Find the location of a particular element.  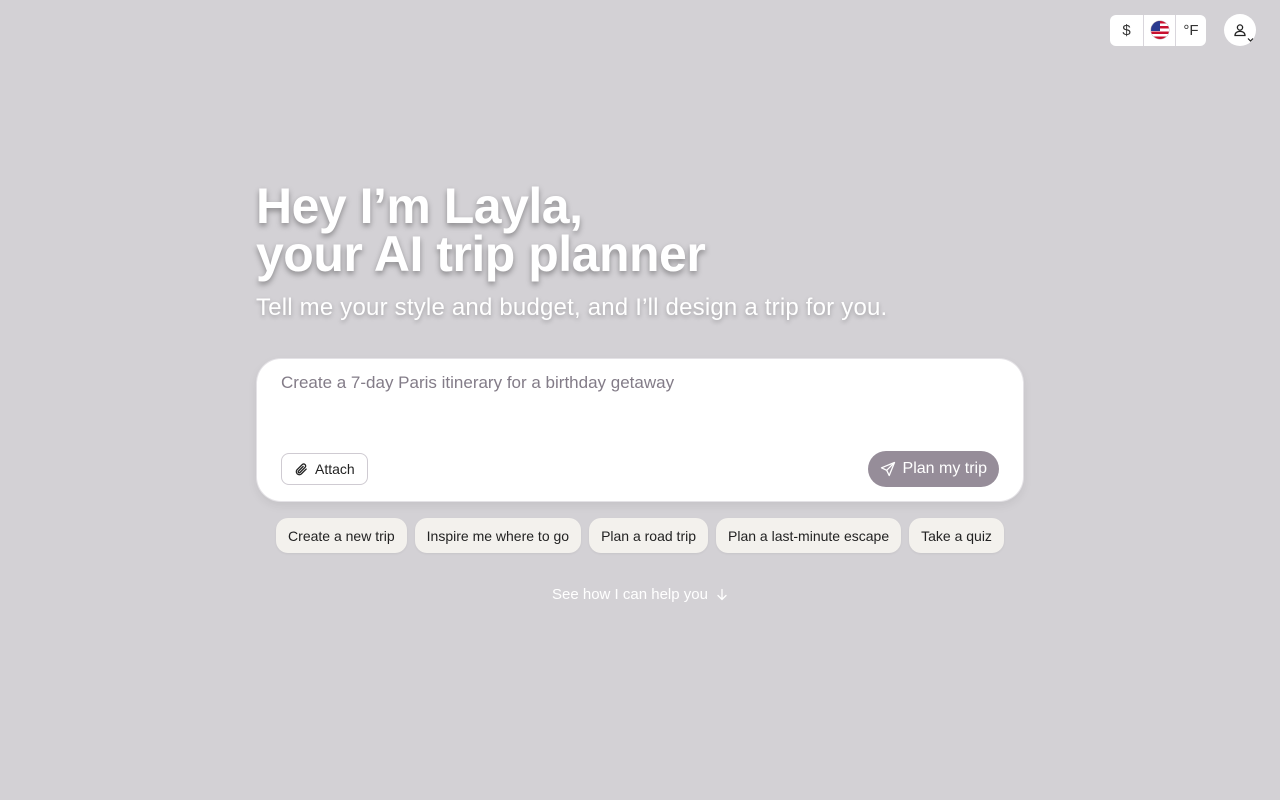

temperature-unit-selector: °F is located at coordinates (1190, 30).